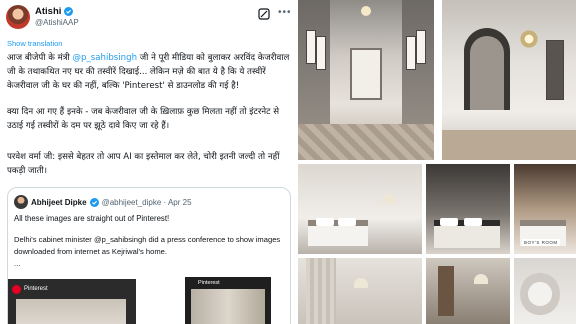  I want to click on more-options-icon: •••, so click(285, 12).